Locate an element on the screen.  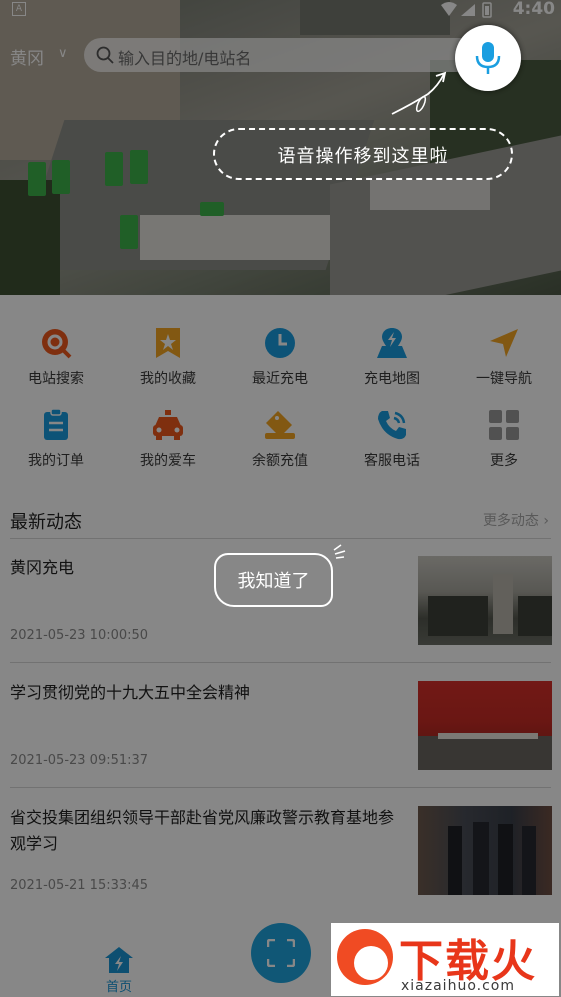
voice-search-button-highlight is located at coordinates (488, 58).